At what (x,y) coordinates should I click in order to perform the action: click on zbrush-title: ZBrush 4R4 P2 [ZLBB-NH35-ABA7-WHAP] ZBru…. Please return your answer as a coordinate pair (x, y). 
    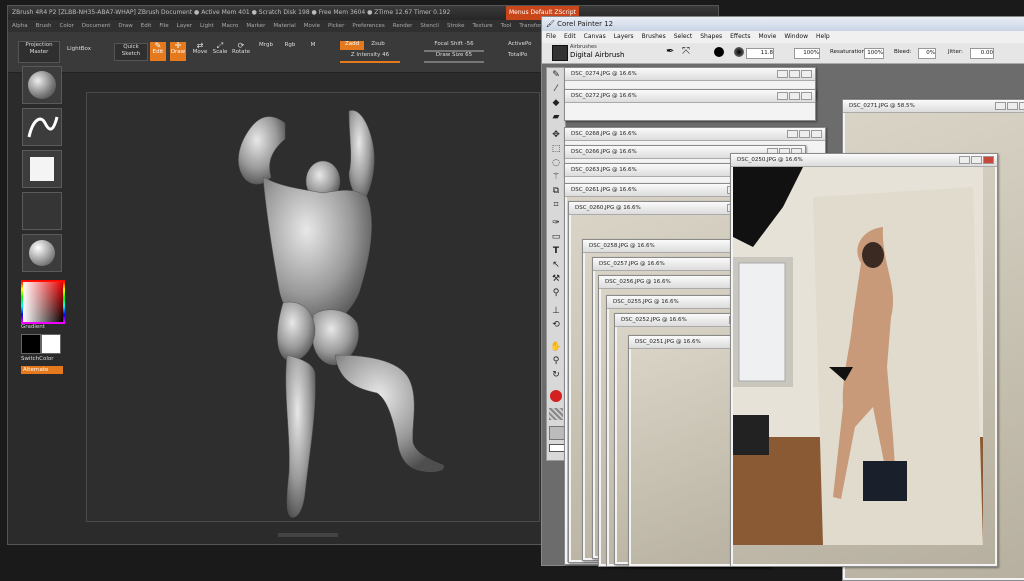
    Looking at the image, I should click on (231, 12).